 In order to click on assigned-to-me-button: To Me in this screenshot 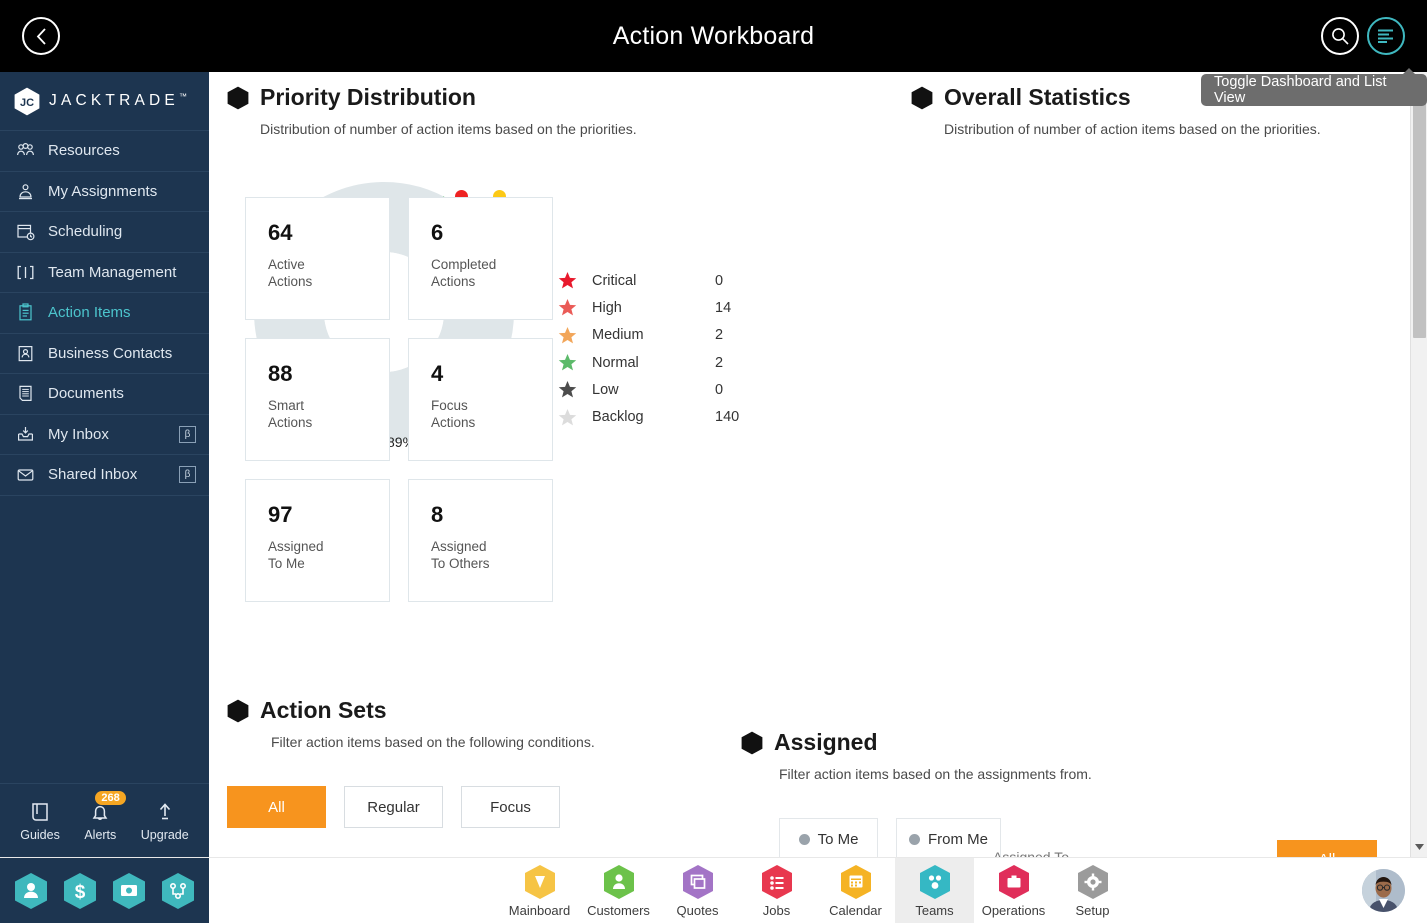, I will do `click(828, 837)`.